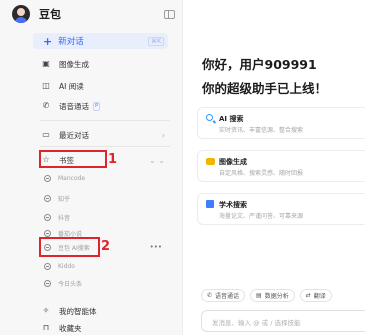 The width and height of the screenshot is (365, 335). I want to click on image-icon: ▣, so click(46, 63).